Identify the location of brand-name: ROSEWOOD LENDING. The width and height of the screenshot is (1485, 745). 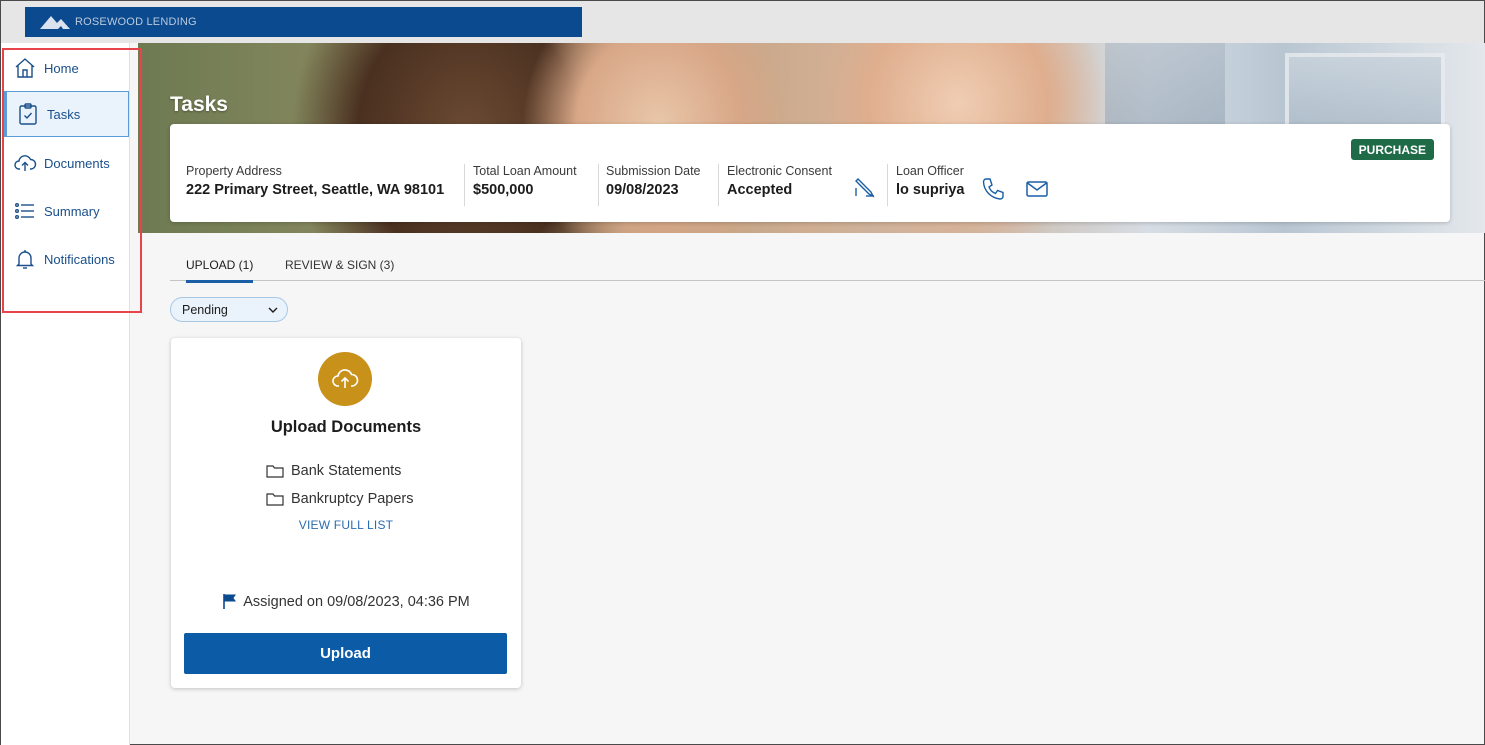
(136, 22).